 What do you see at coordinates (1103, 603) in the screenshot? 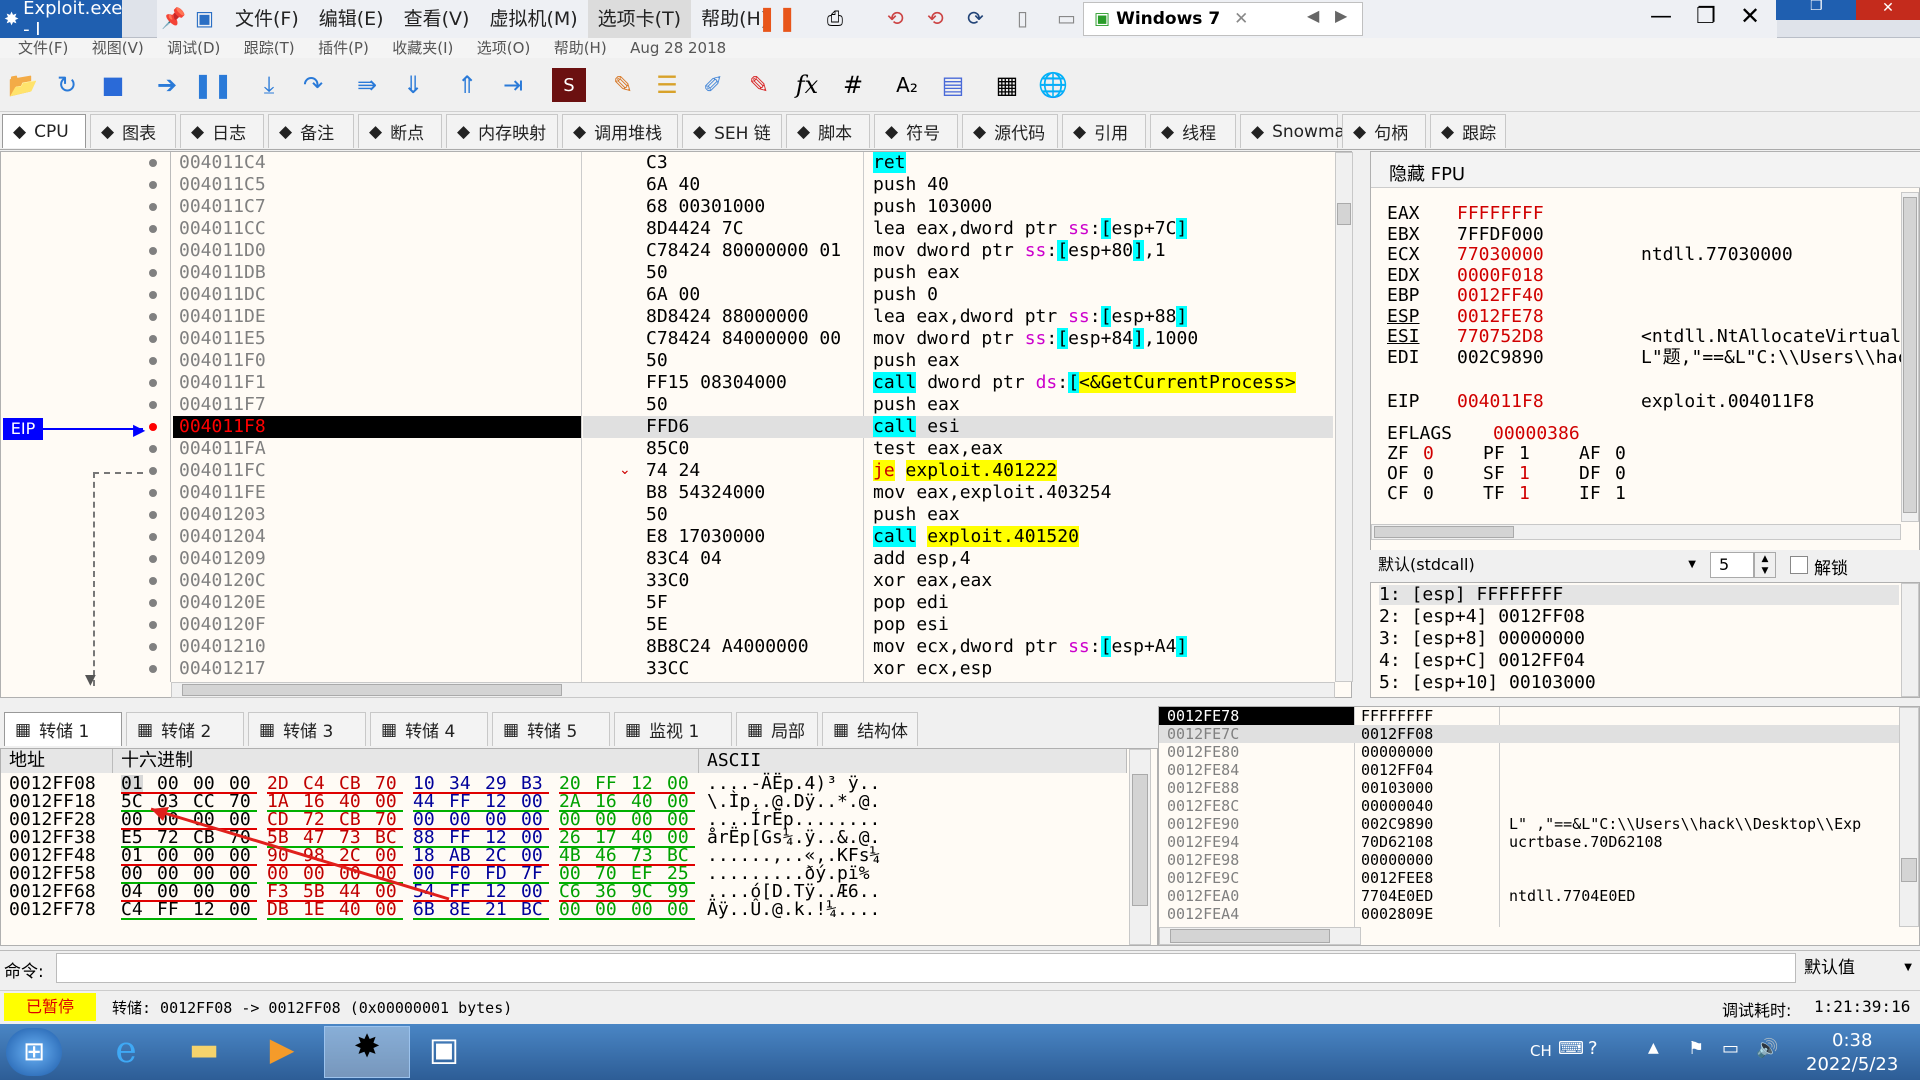
I see `disasm-instruction: pop edi` at bounding box center [1103, 603].